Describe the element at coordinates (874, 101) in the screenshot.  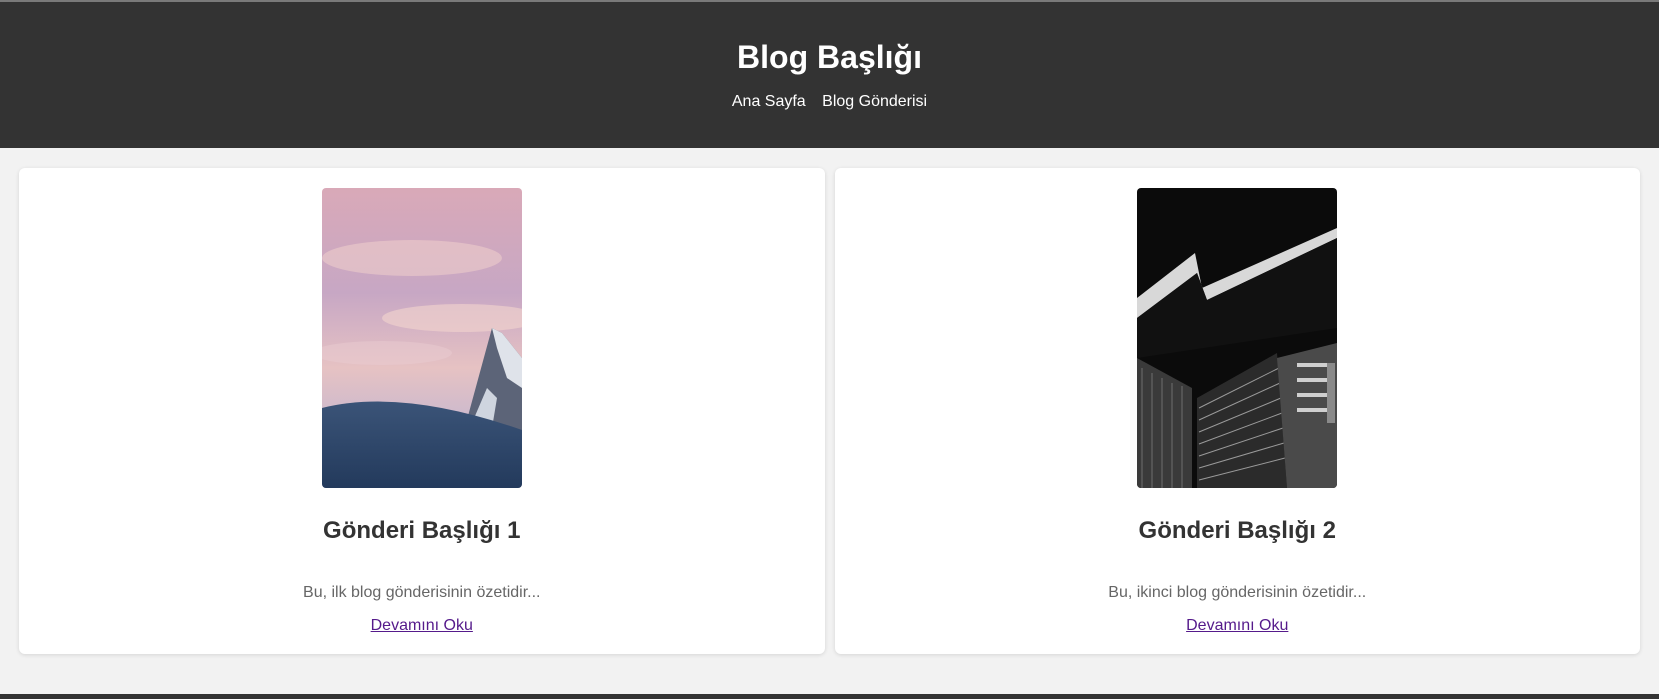
I see `nav-link-blog-post: Blog Gönderisi` at that location.